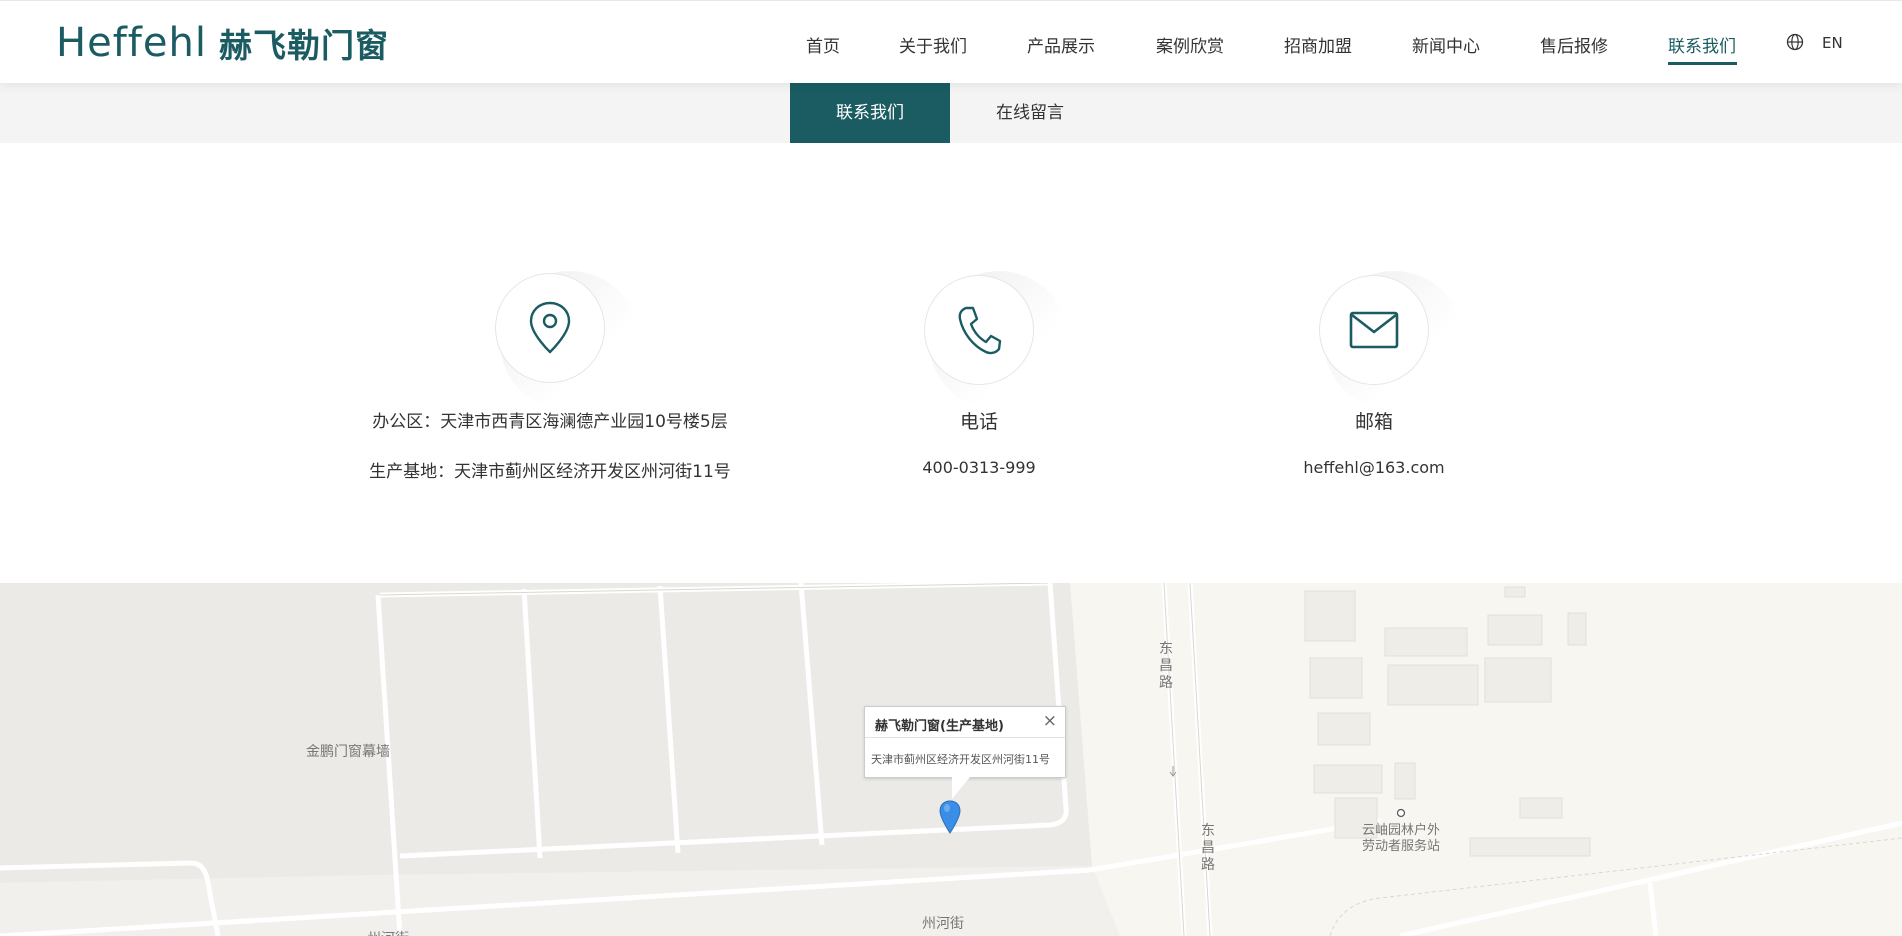 Image resolution: width=1902 pixels, height=936 pixels. What do you see at coordinates (939, 726) in the screenshot?
I see `map-info-title: 赫飞勒门窗(生产基地)` at bounding box center [939, 726].